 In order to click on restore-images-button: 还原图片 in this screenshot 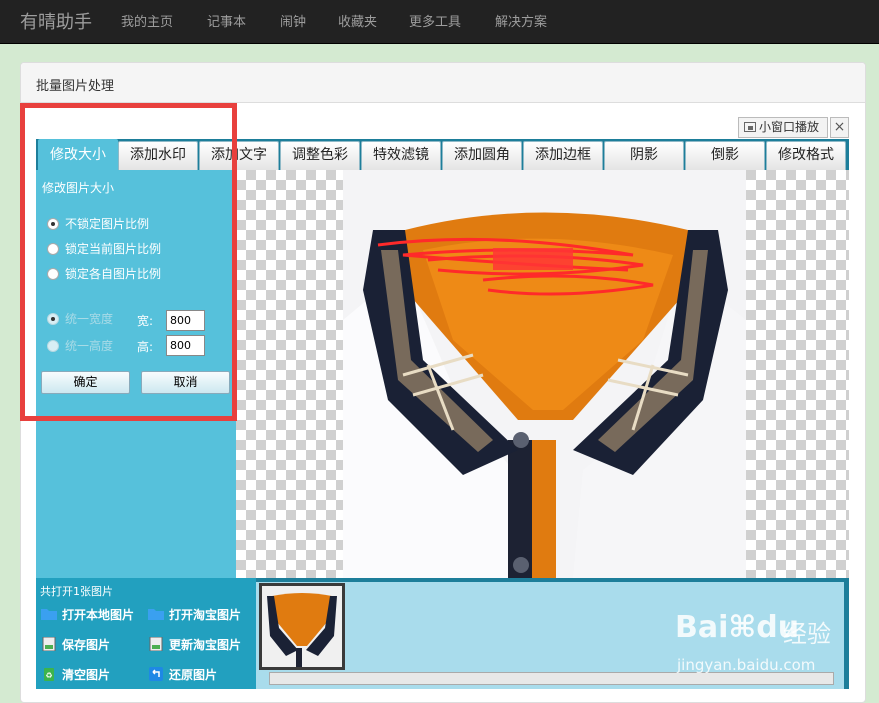, I will do `click(182, 674)`.